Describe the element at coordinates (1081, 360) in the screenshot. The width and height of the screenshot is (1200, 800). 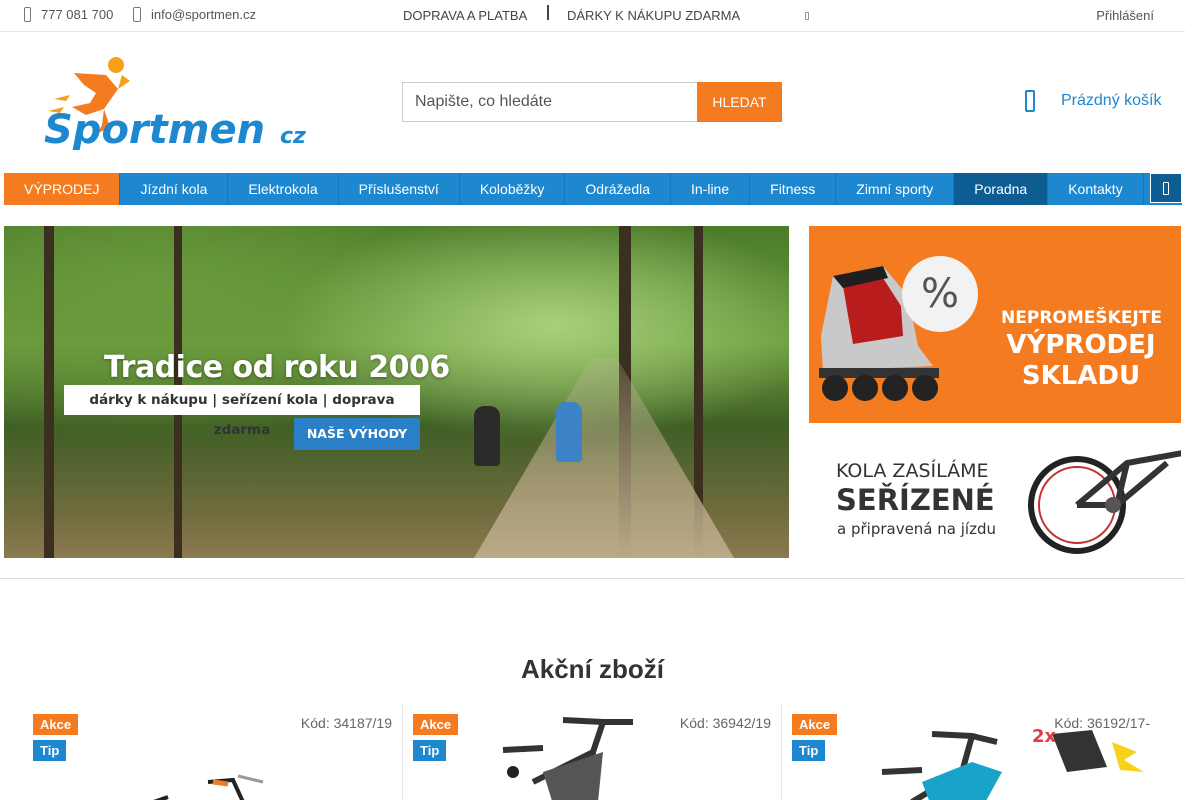
I see `promo-text-sale: VÝPRODEJ SKLADU` at that location.